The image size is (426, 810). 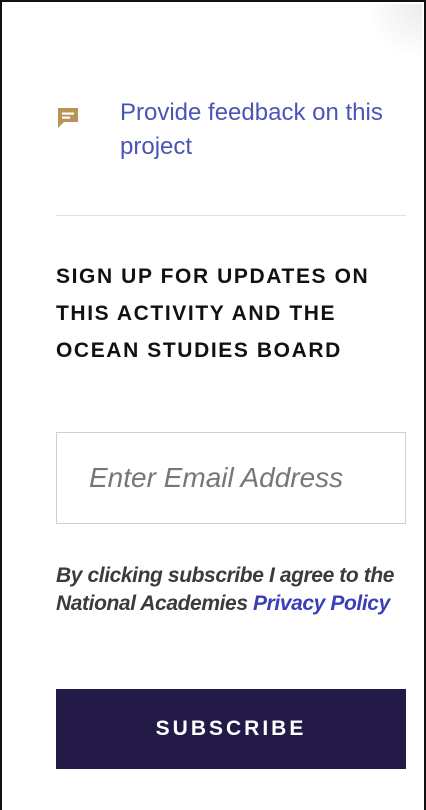 I want to click on provide-feedback-link: Provide feedback on this project, so click(x=255, y=130).